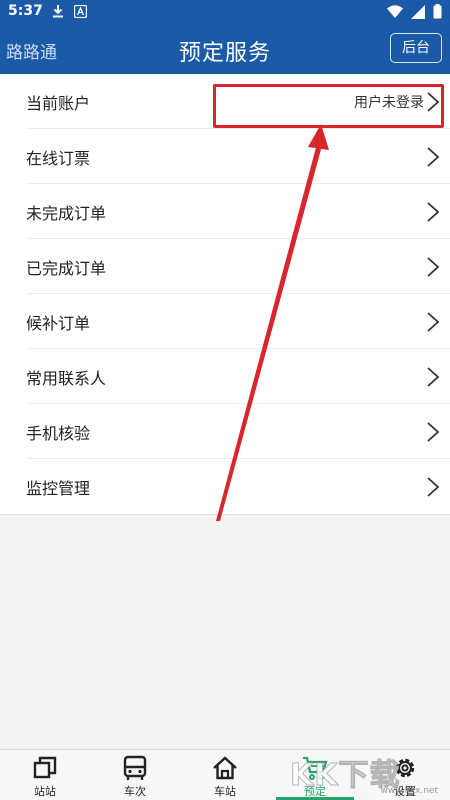 This screenshot has width=450, height=800. I want to click on watermark-url: www.kkx.net, so click(409, 791).